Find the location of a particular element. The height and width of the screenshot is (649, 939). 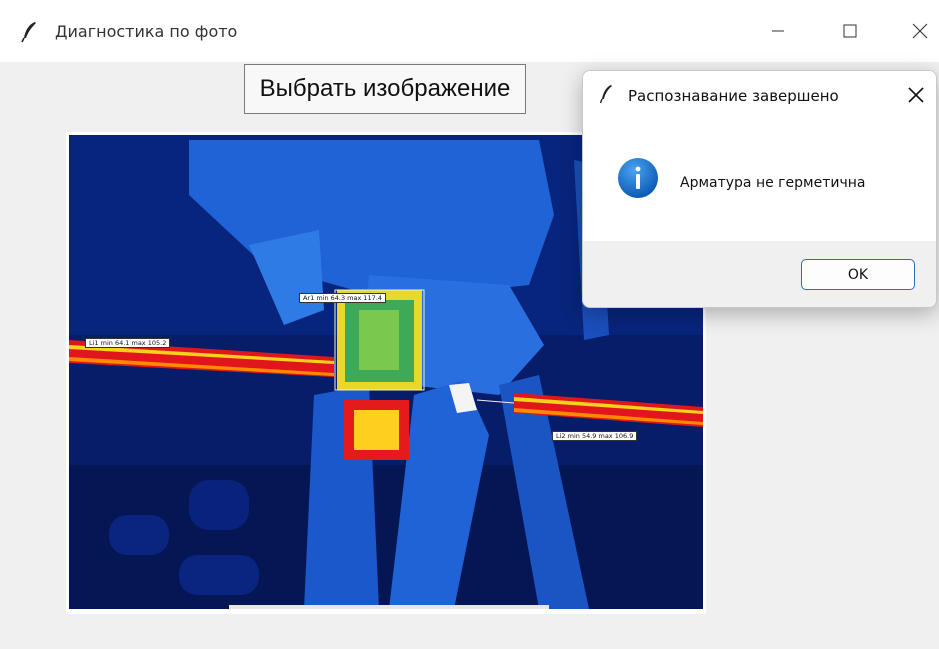

window-titlebar: Диагностика по фото is located at coordinates (469, 31).